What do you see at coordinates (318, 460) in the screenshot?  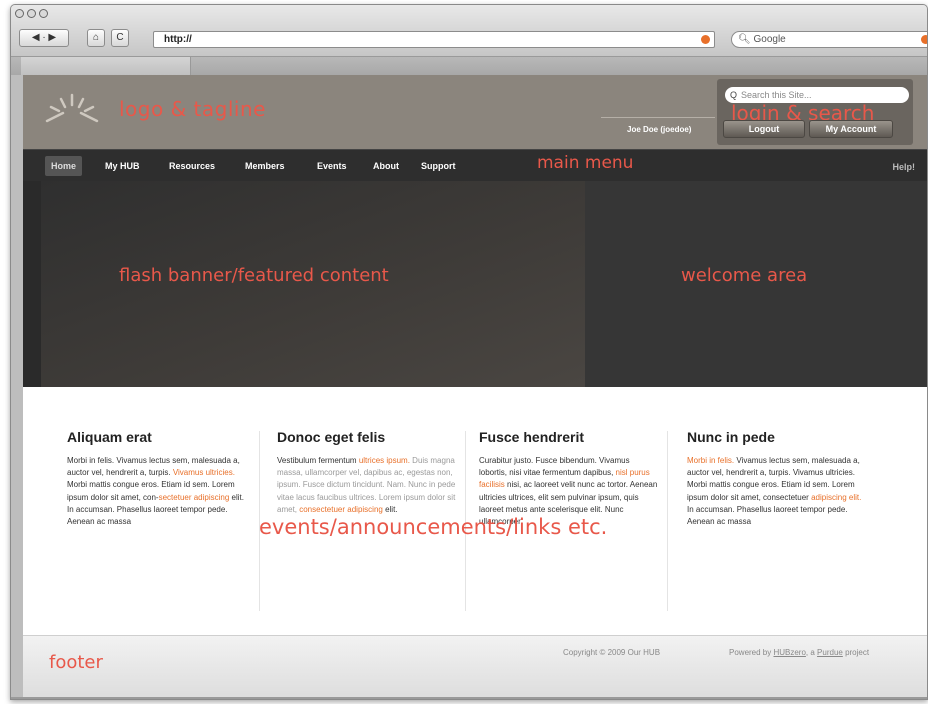 I see `text-run: Vestibulum fermentum` at bounding box center [318, 460].